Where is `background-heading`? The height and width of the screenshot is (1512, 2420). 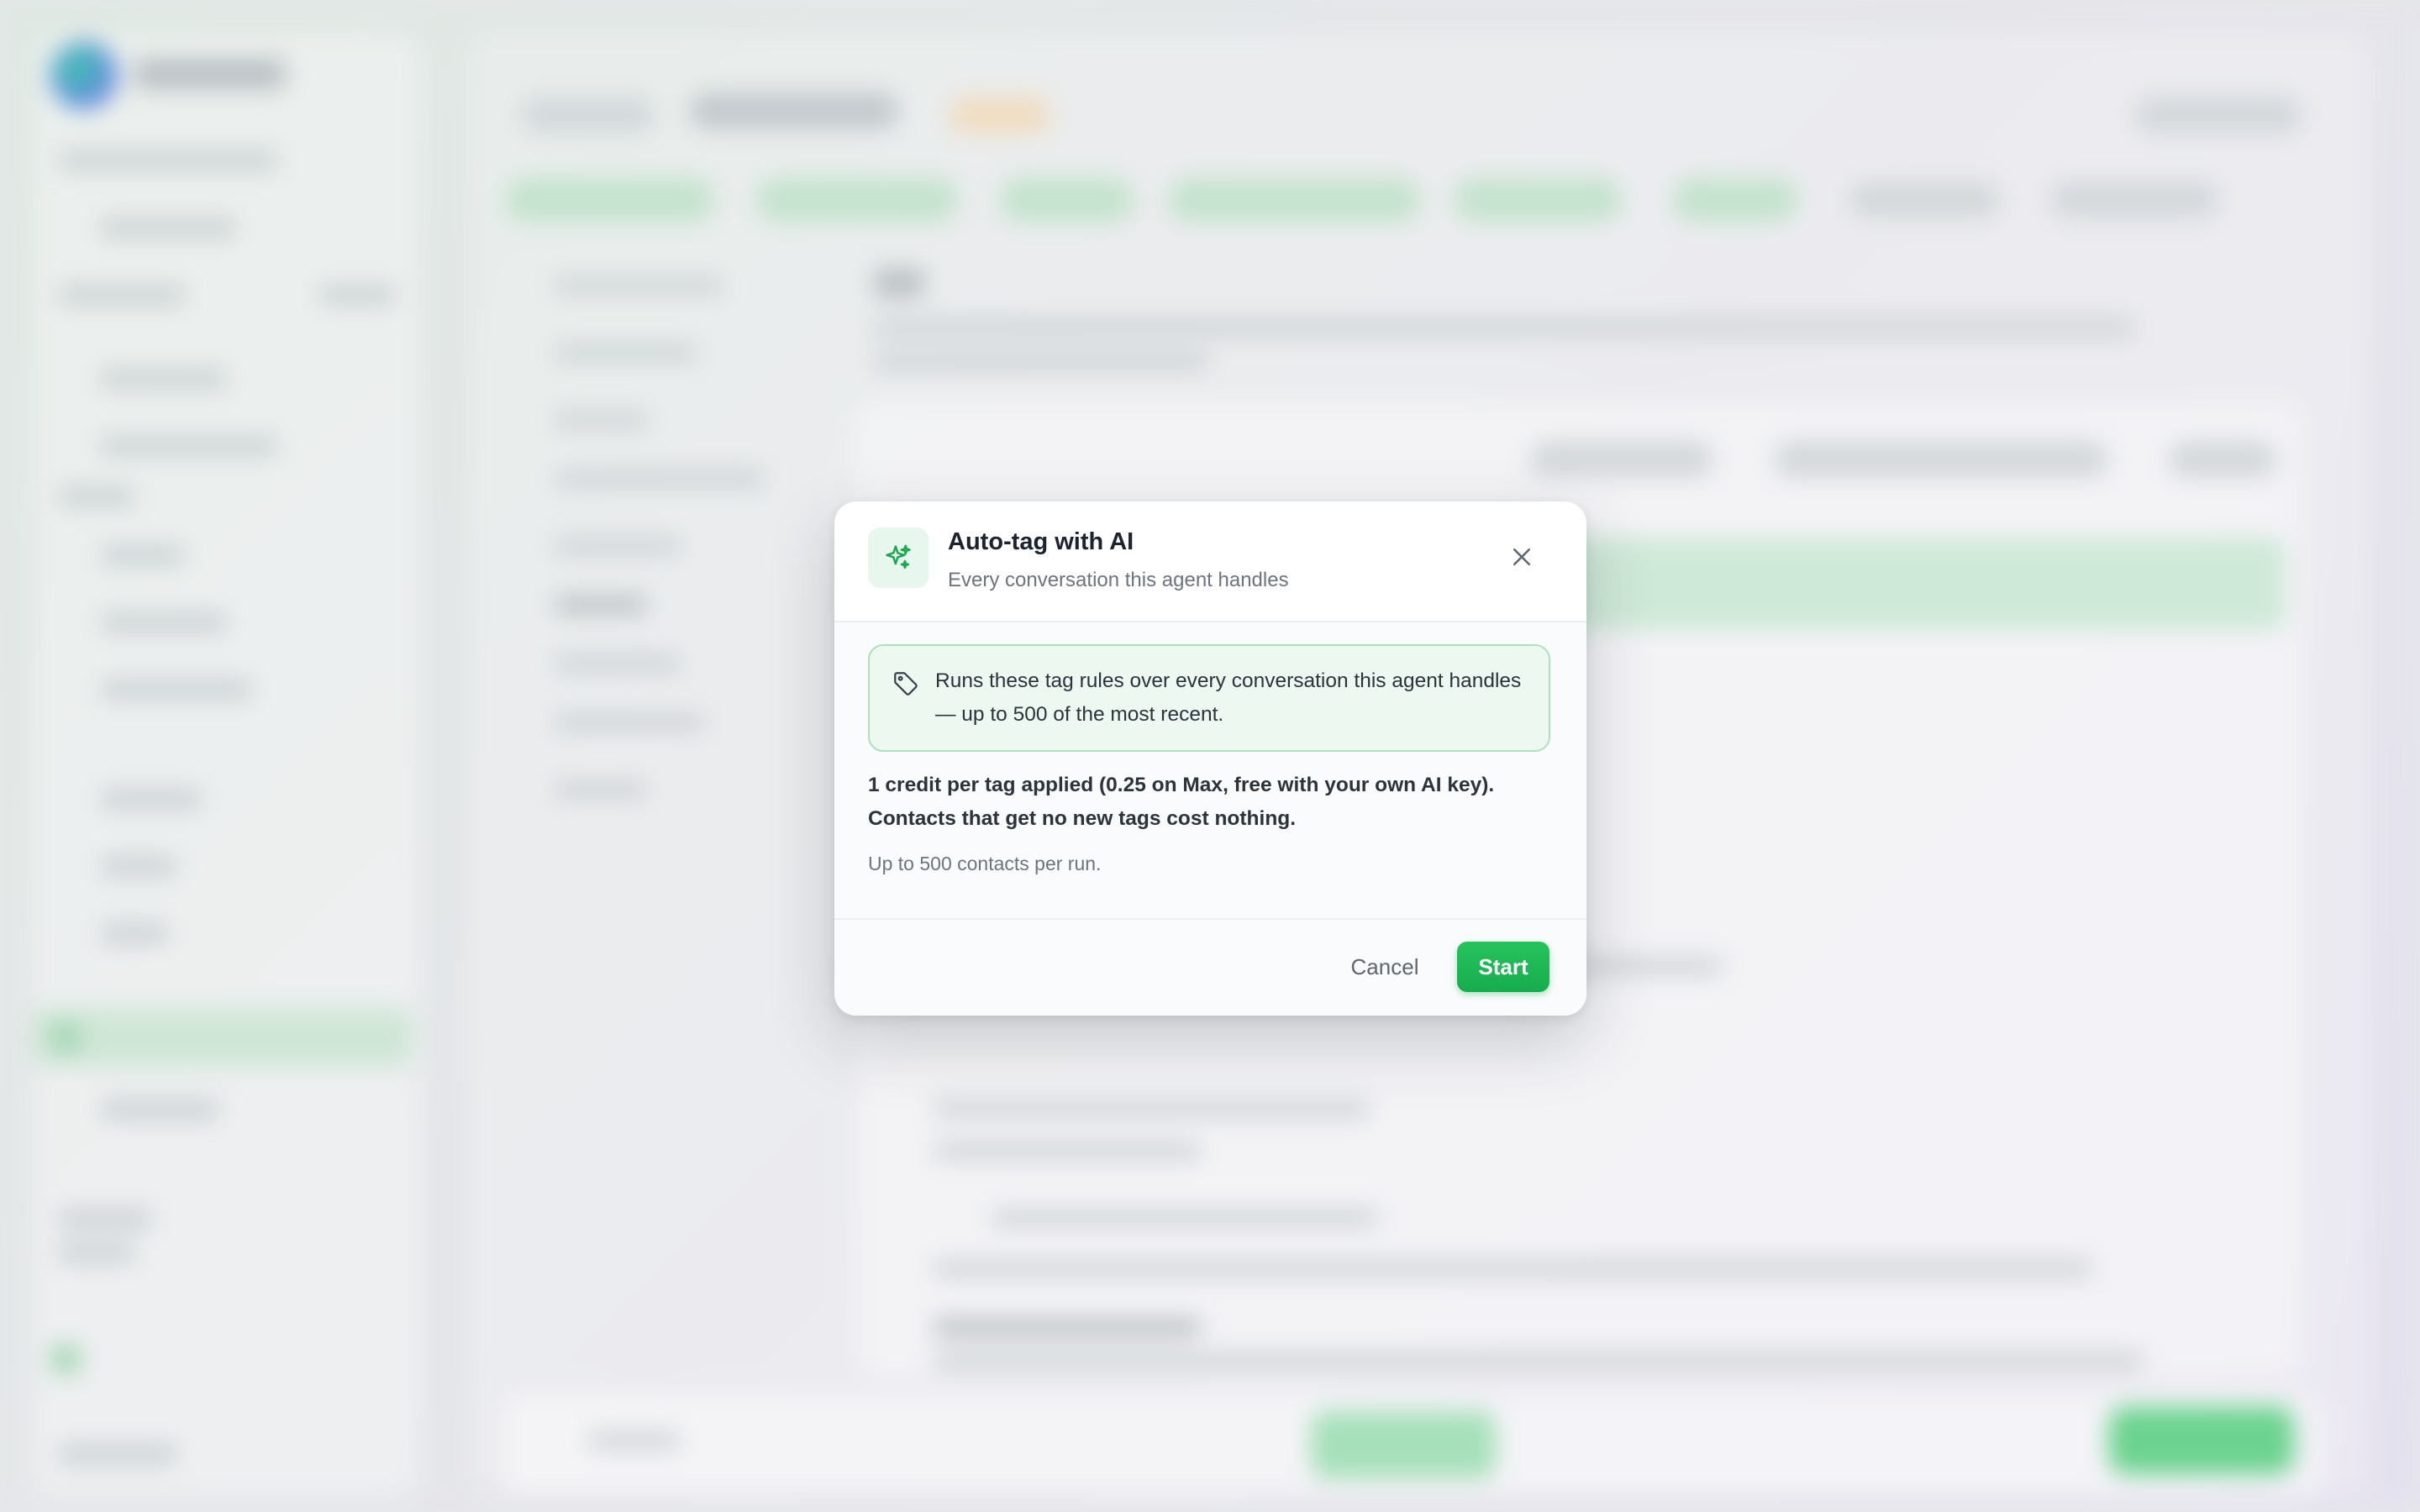
background-heading is located at coordinates (899, 283).